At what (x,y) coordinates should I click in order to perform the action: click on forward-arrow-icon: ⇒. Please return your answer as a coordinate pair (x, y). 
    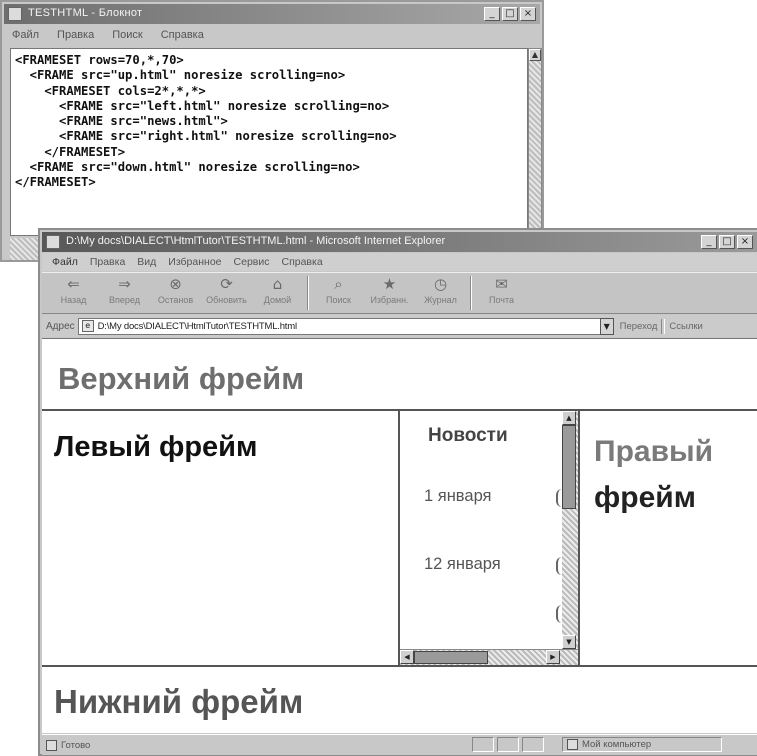
    Looking at the image, I should click on (124, 284).